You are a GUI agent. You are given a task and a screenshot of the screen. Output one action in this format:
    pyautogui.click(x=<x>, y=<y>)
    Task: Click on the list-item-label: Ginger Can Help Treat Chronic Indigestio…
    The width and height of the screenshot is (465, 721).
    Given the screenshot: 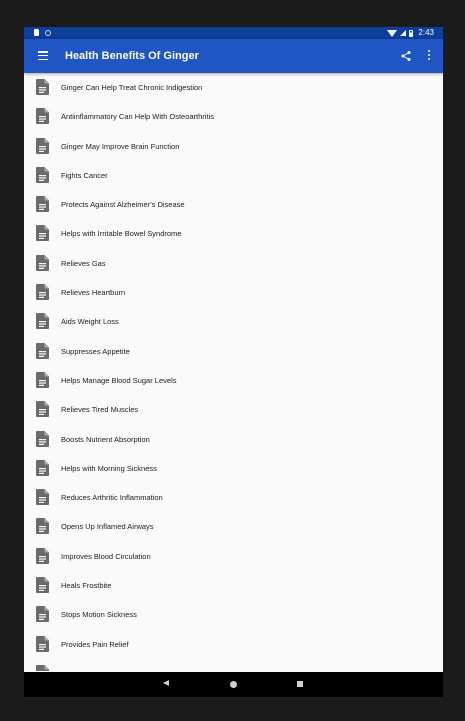 What is the action you would take?
    pyautogui.click(x=132, y=87)
    